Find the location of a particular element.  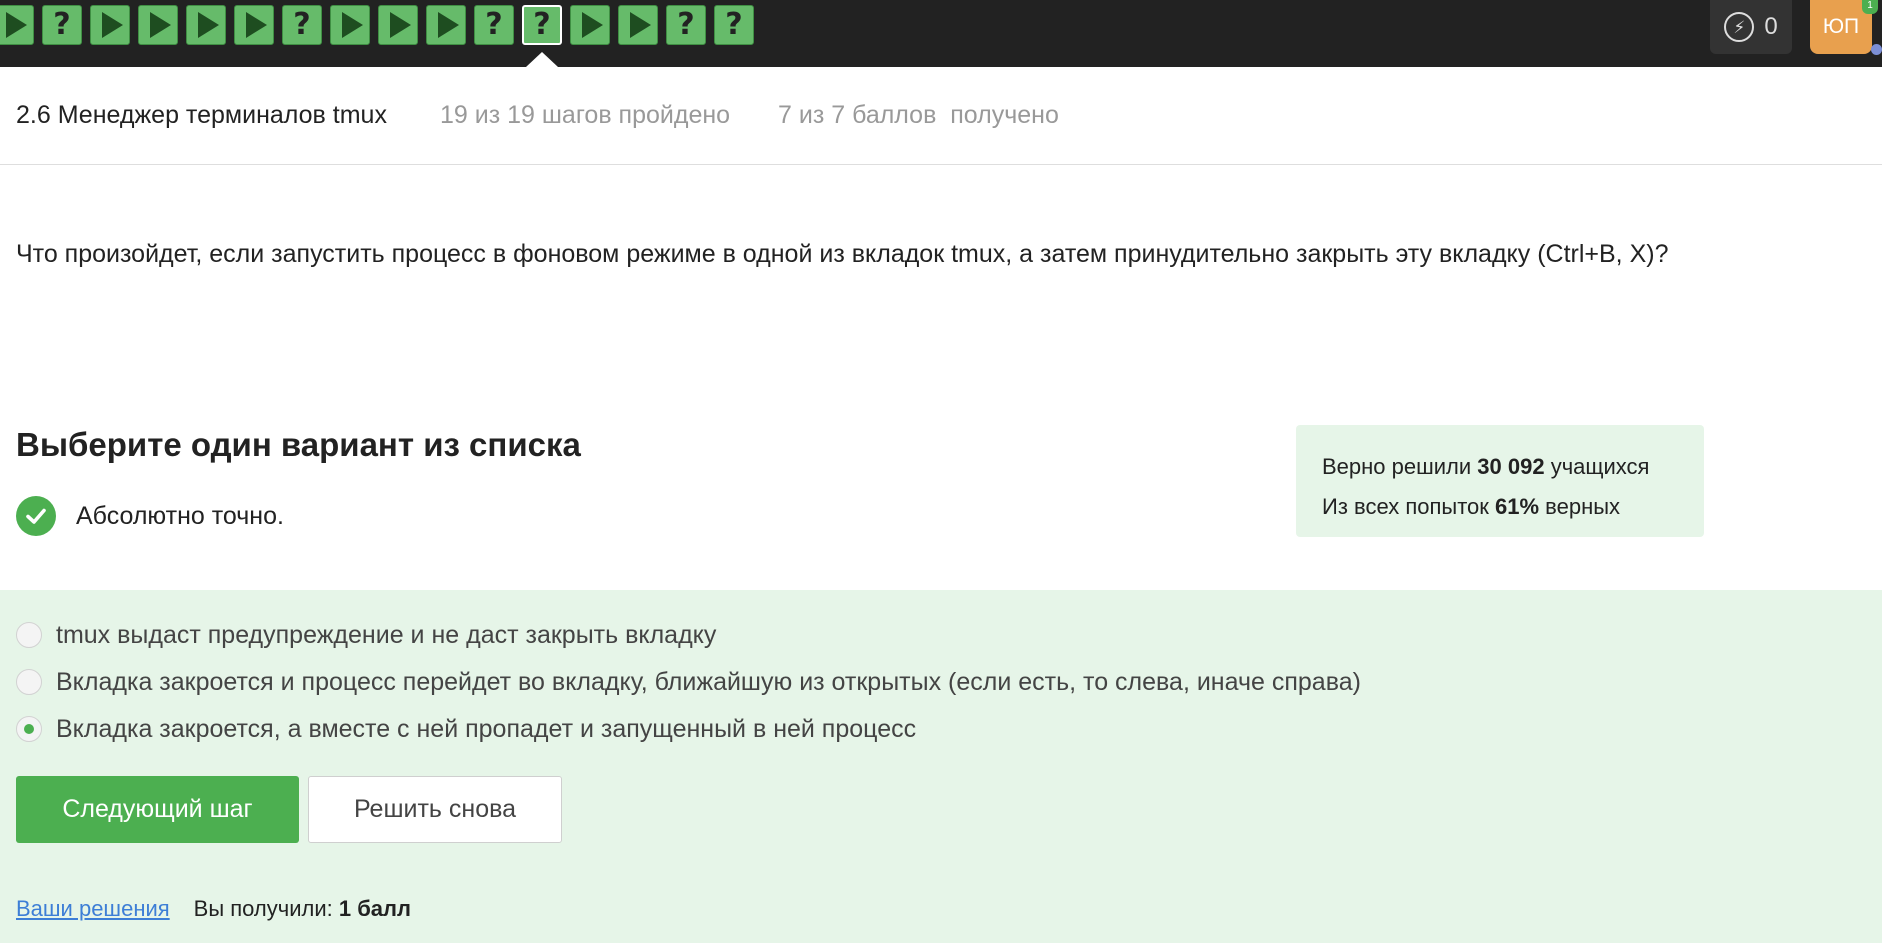

lesson-progress-steps: 19 из 19 шагов пройдено is located at coordinates (585, 115).